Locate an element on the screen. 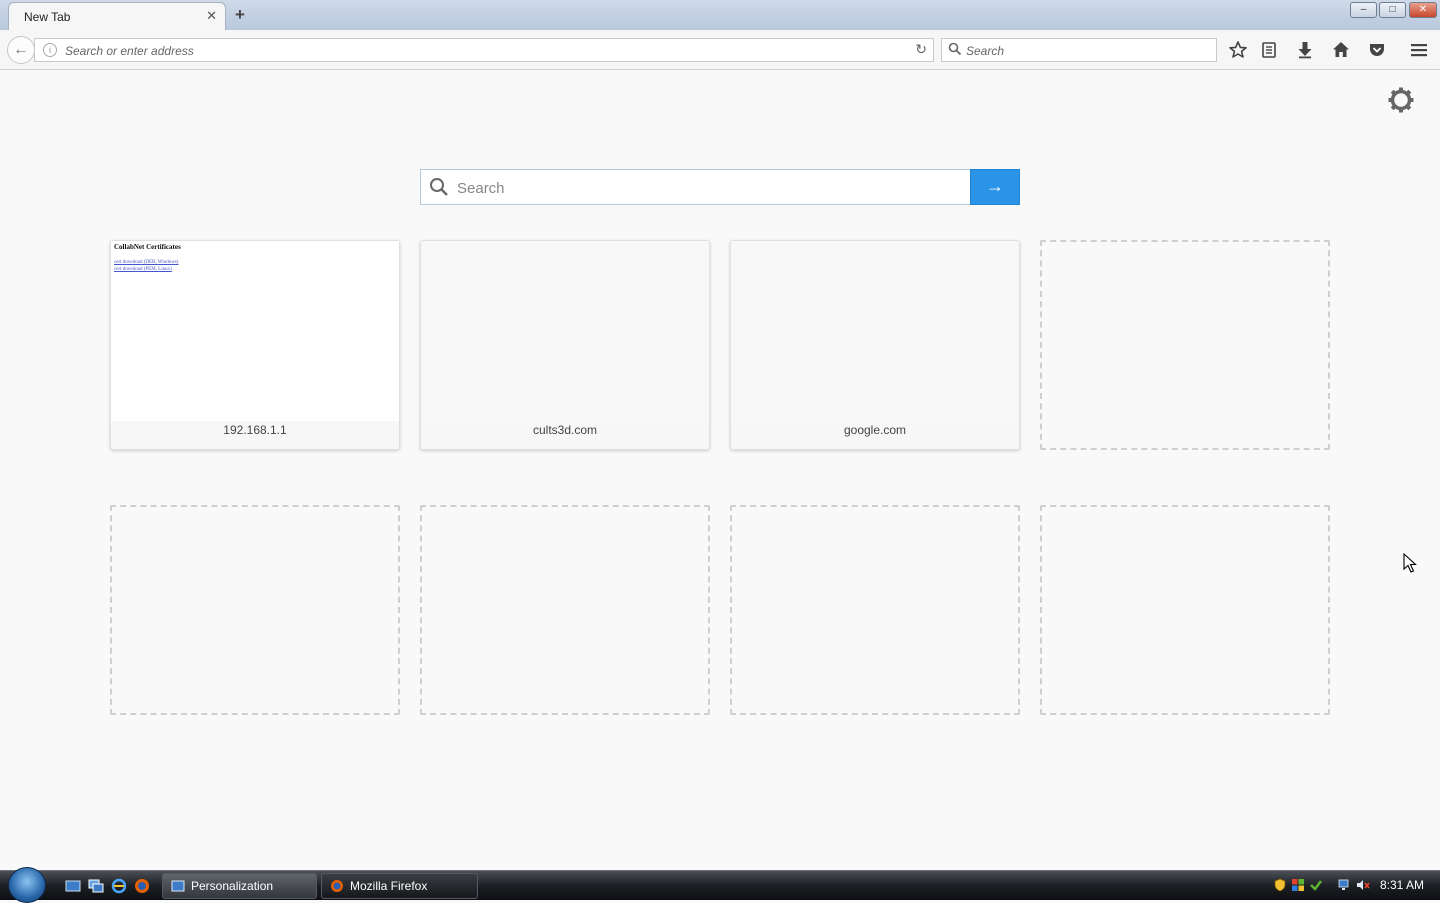  window-minimize-button: – is located at coordinates (1363, 10).